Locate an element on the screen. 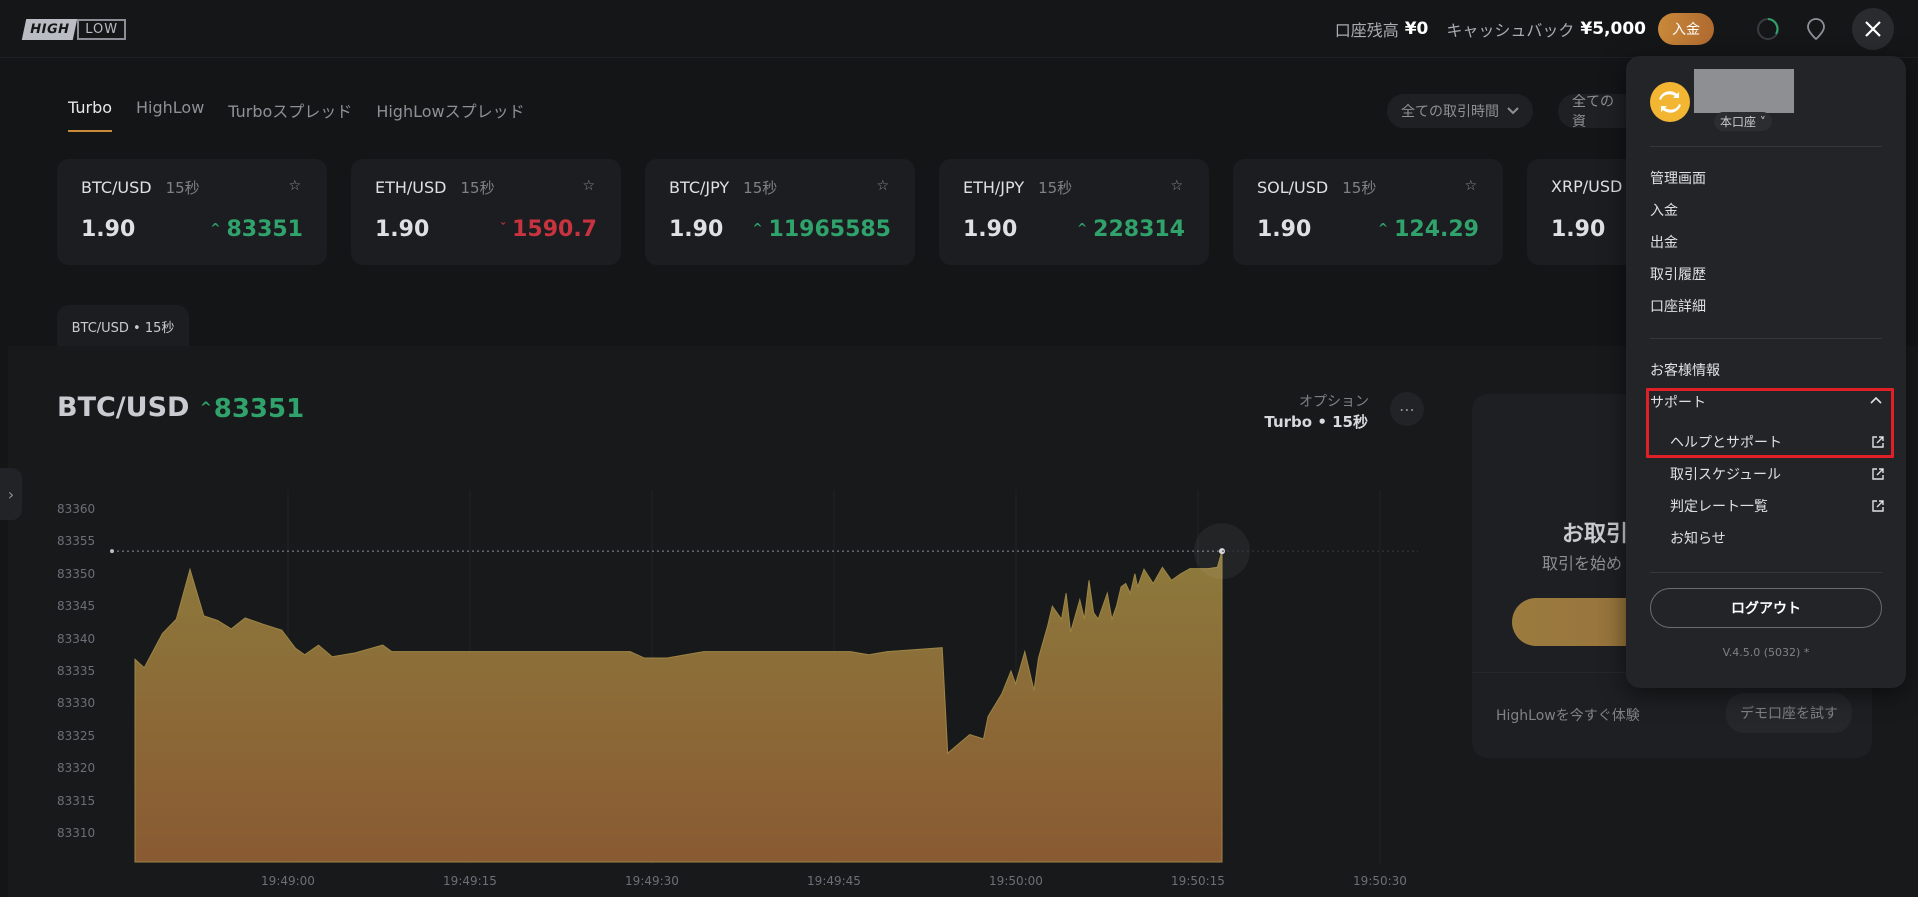 The height and width of the screenshot is (897, 1918). submenu-news-label: お知らせ is located at coordinates (1698, 539).